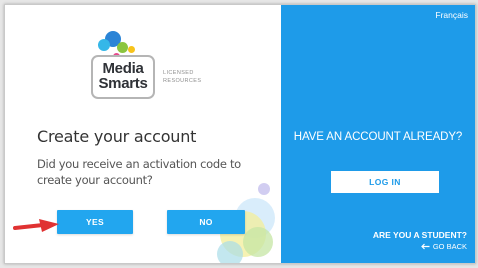 This screenshot has width=478, height=268. Describe the element at coordinates (449, 246) in the screenshot. I see `go-back-label: GO BACK` at that location.